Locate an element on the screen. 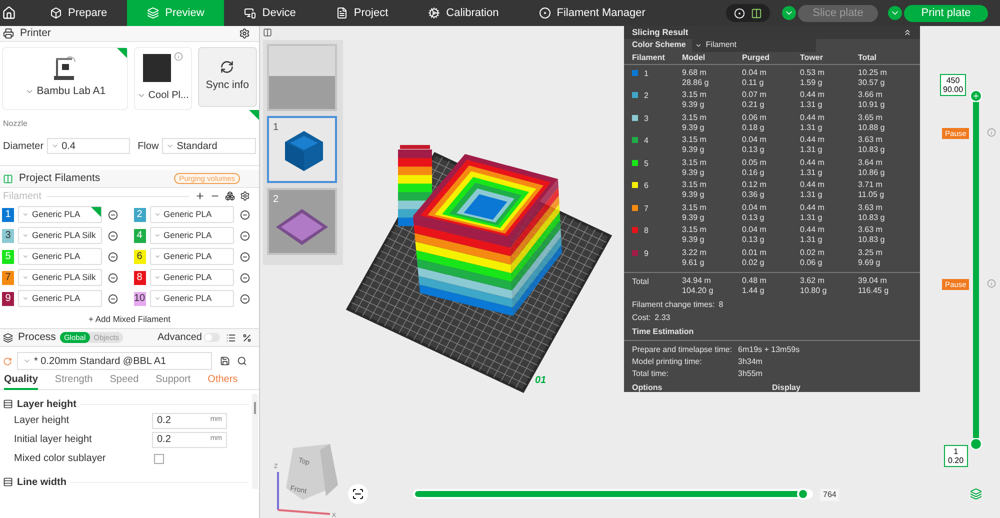 The image size is (1000, 518). plate-number: 2 is located at coordinates (276, 200).